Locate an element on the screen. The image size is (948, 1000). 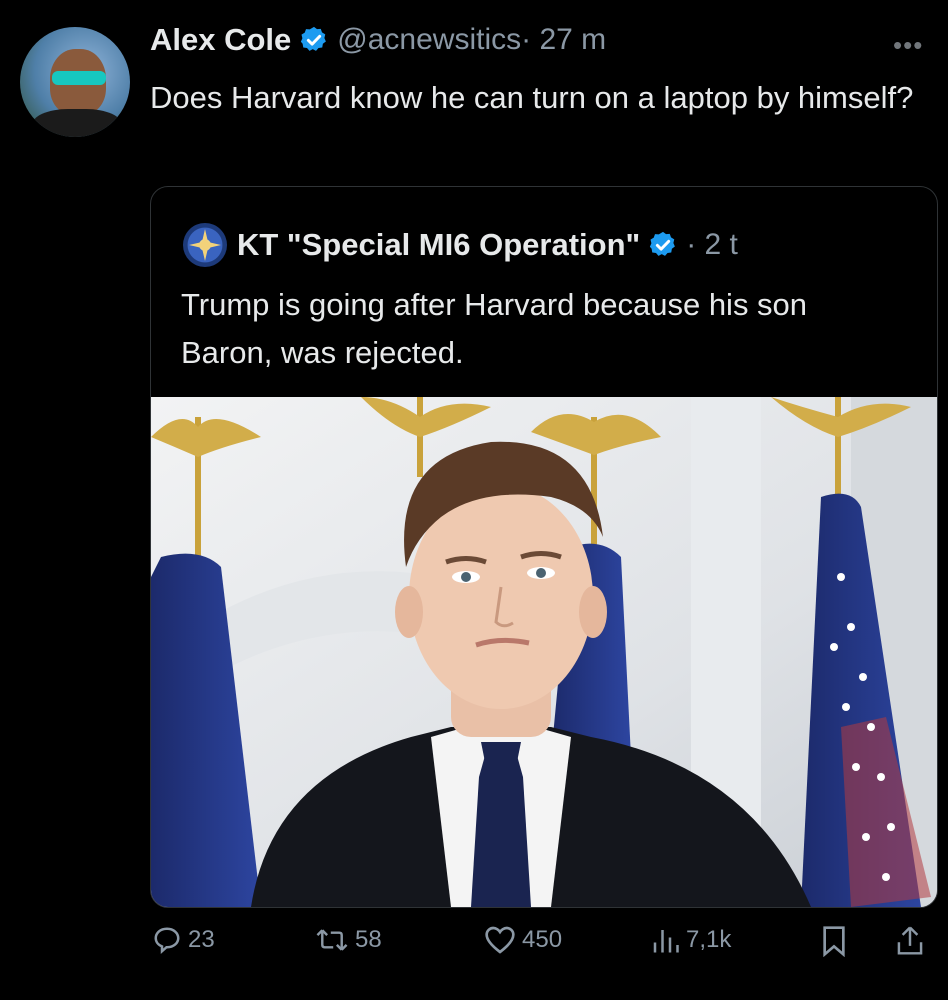
bookmark-icon is located at coordinates (834, 941).